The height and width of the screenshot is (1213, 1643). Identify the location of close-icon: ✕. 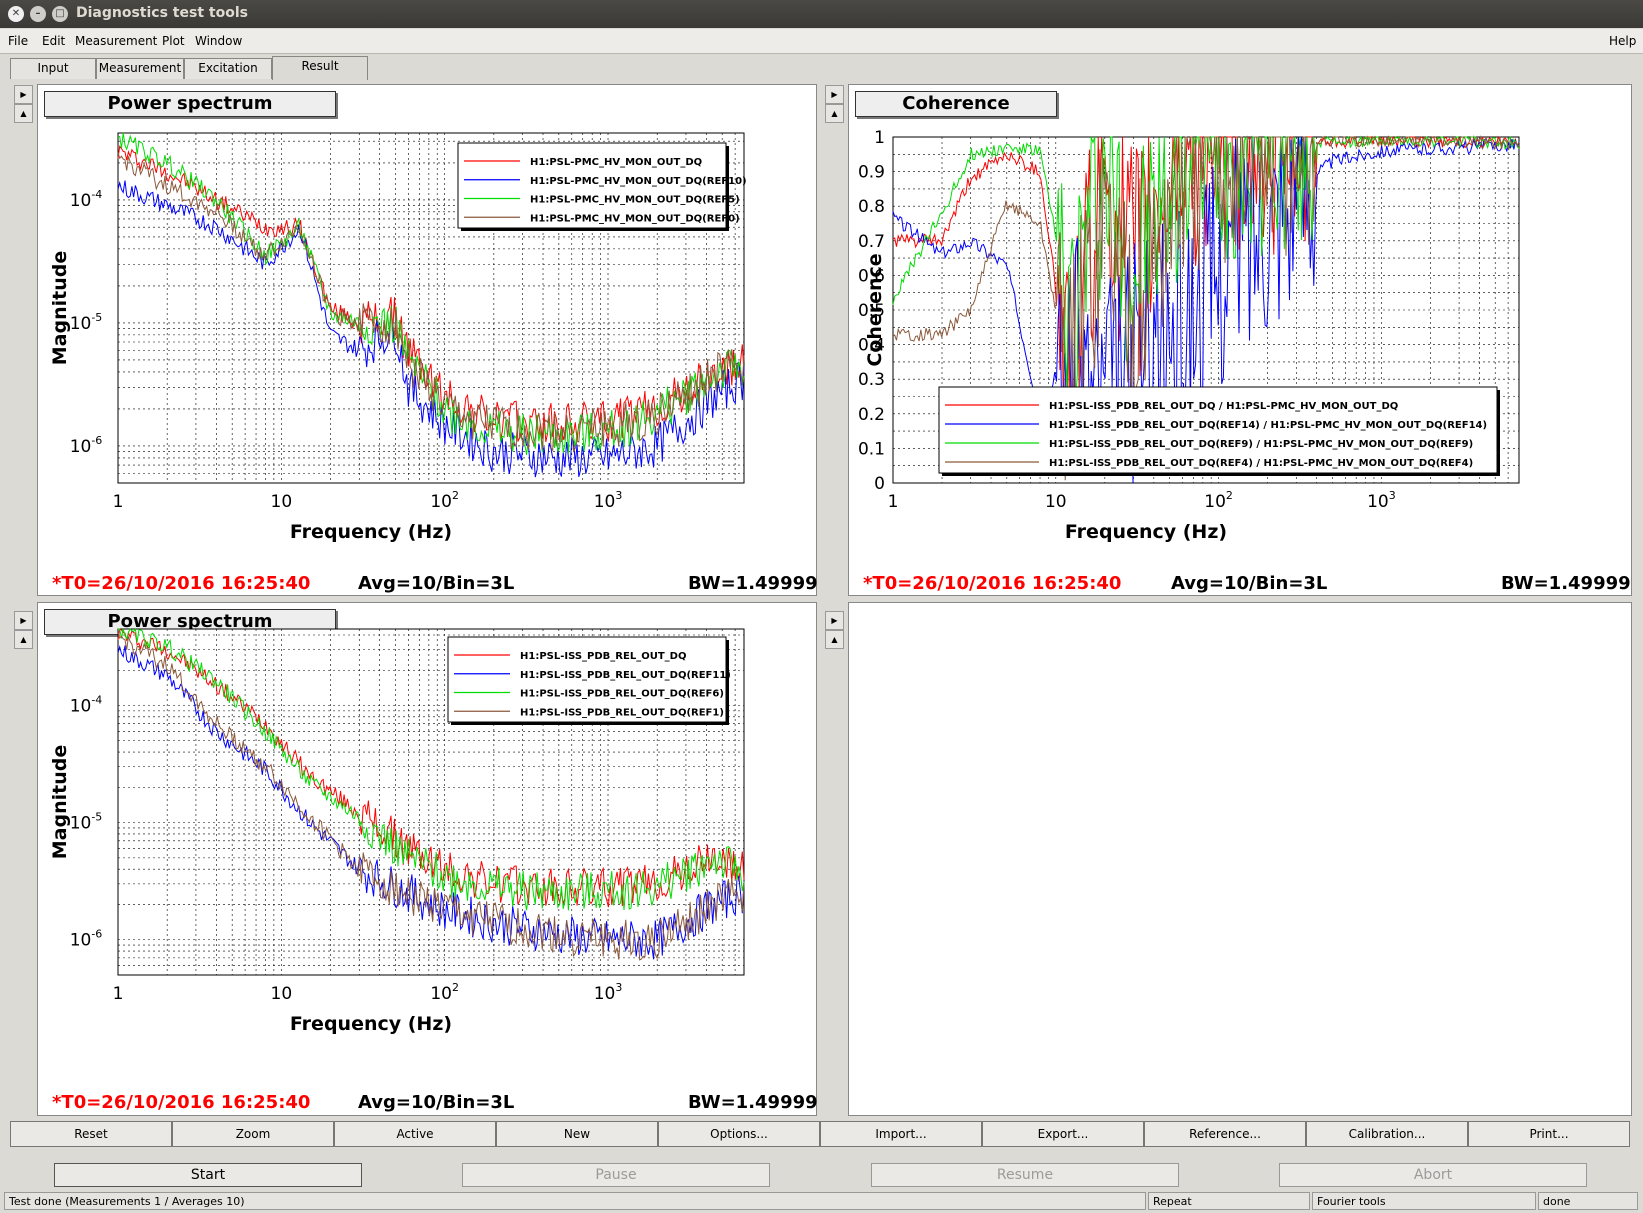
(16, 14).